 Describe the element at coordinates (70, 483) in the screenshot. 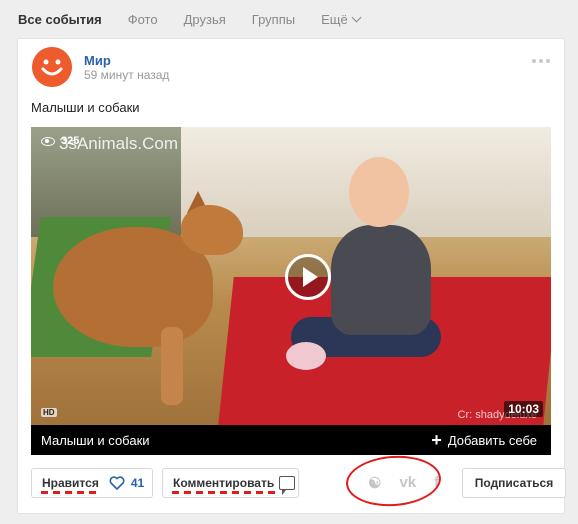

I see `like-label: Нравится` at that location.